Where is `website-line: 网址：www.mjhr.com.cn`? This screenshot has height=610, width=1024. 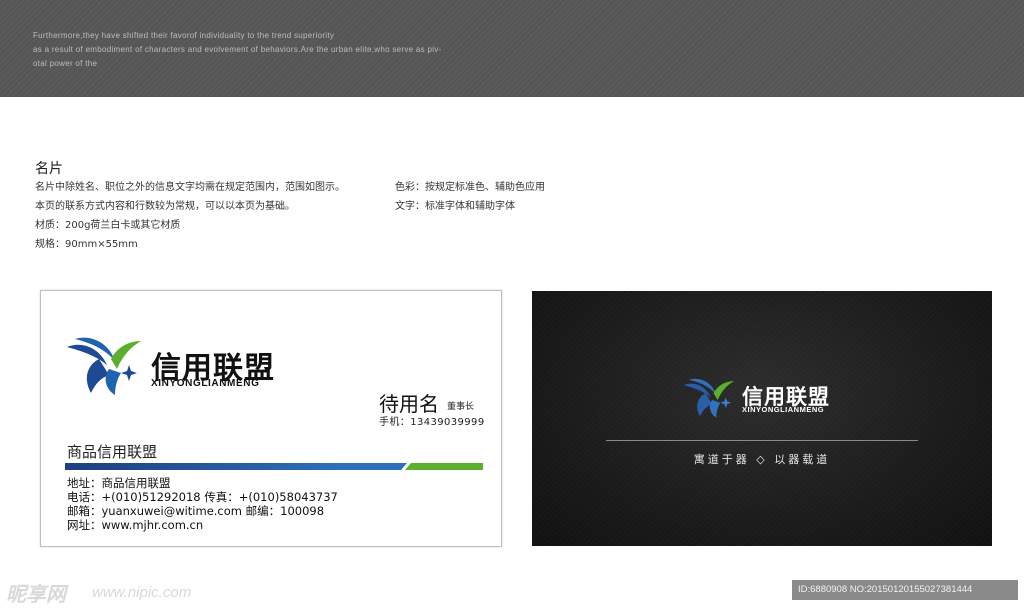 website-line: 网址：www.mjhr.com.cn is located at coordinates (135, 525).